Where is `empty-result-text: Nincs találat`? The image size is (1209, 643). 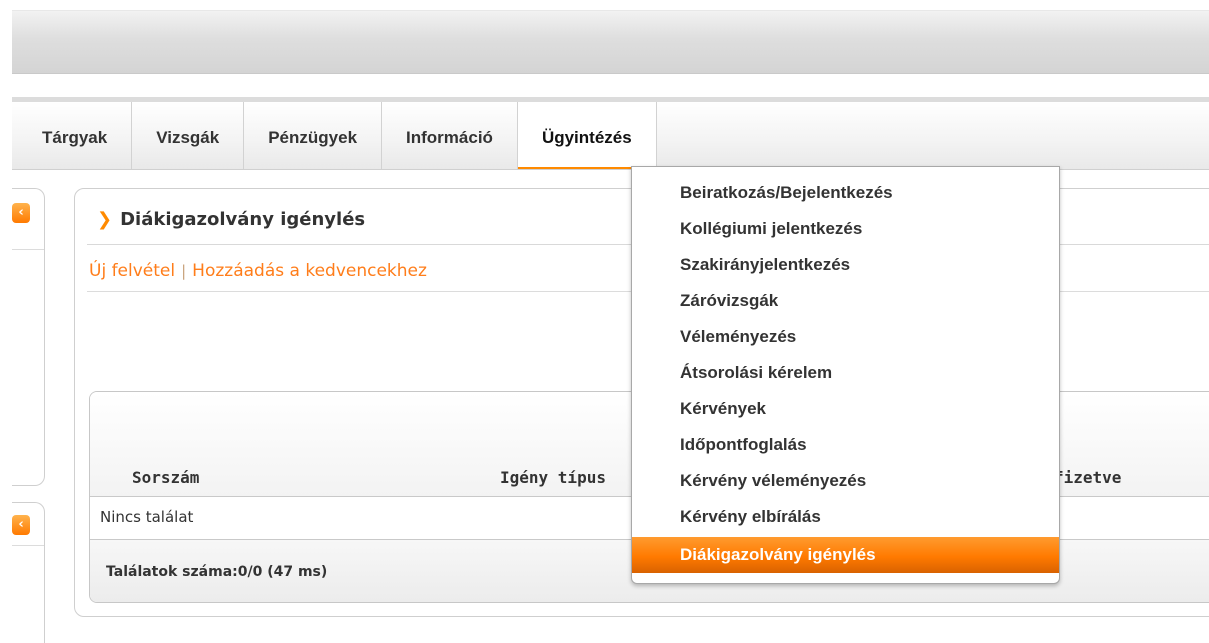 empty-result-text: Nincs találat is located at coordinates (147, 517).